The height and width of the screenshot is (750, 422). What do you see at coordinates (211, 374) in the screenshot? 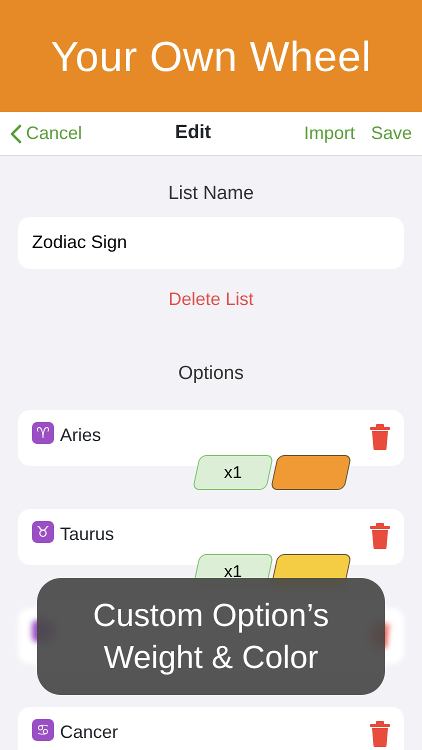
I see `section-label: Options` at bounding box center [211, 374].